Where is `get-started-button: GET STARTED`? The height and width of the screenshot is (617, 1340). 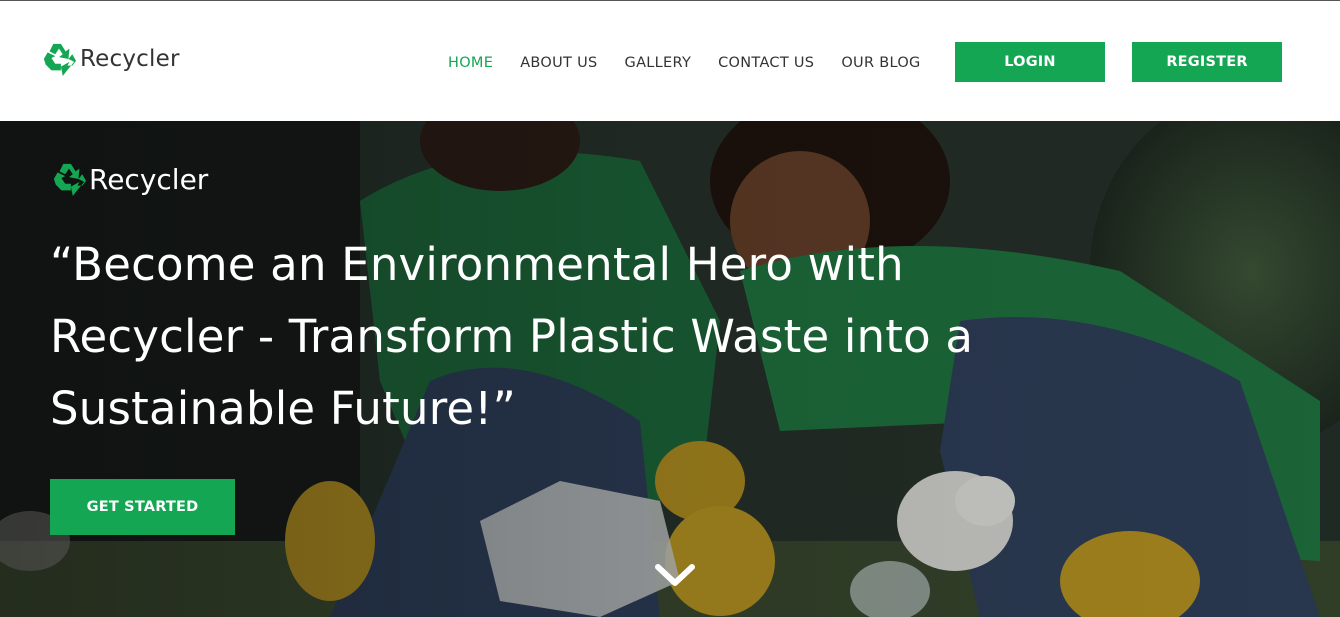 get-started-button: GET STARTED is located at coordinates (142, 507).